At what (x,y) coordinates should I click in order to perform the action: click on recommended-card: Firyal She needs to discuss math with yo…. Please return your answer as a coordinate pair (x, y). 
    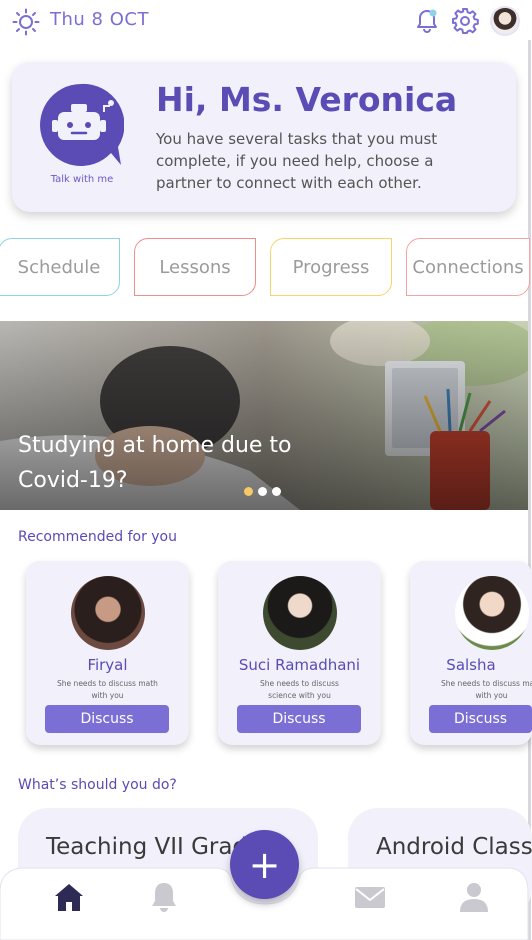
    Looking at the image, I should click on (107, 653).